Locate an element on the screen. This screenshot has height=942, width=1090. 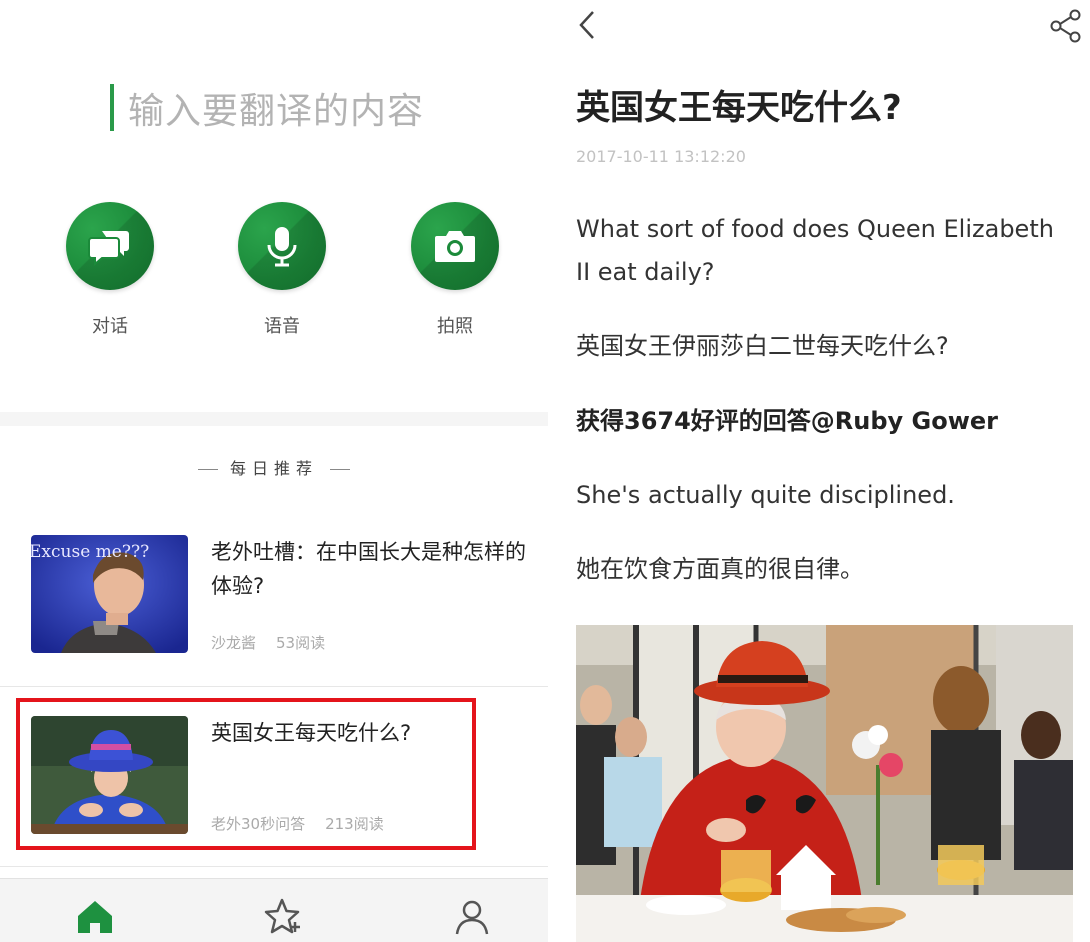
article-detail-title: 英国女王每天吃什么? is located at coordinates (739, 108).